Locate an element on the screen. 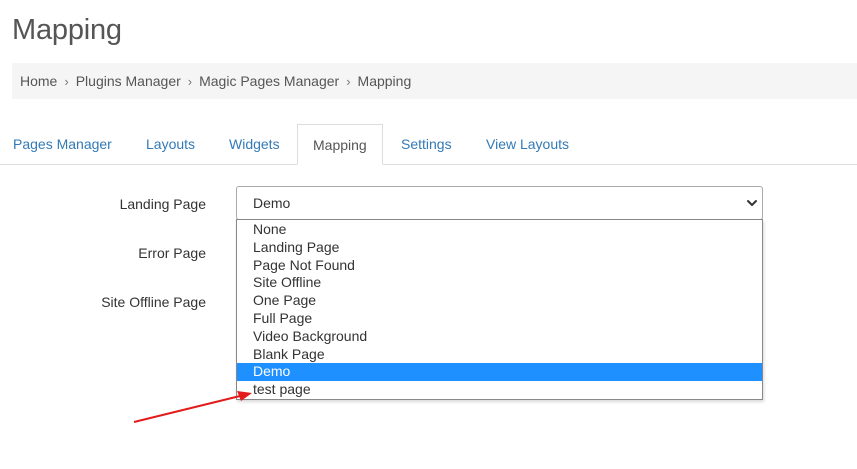  landing-page-select: Demo is located at coordinates (499, 203).